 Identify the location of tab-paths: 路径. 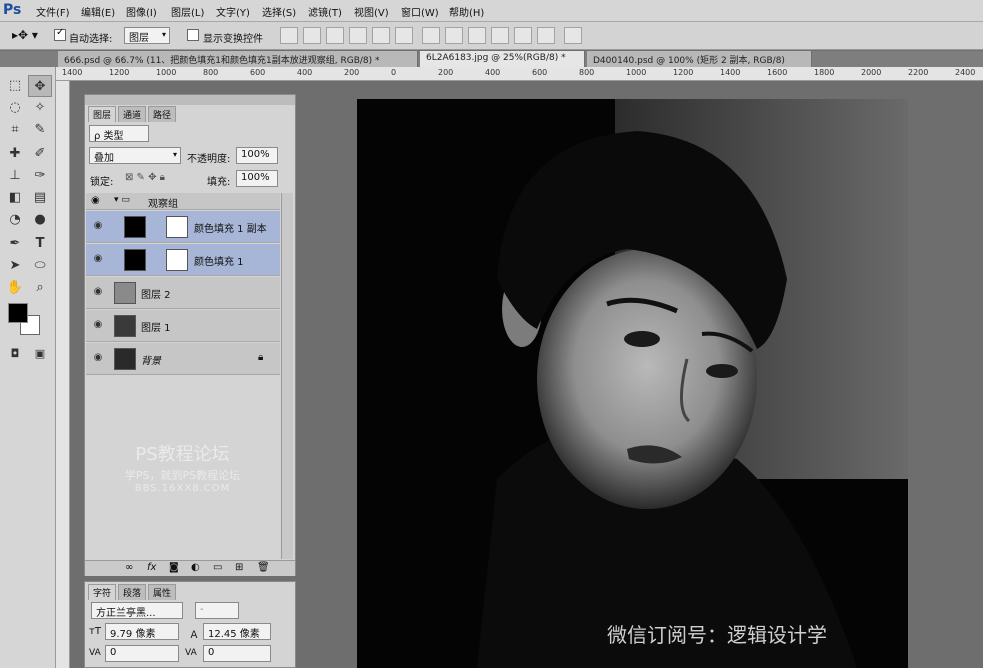
(162, 114).